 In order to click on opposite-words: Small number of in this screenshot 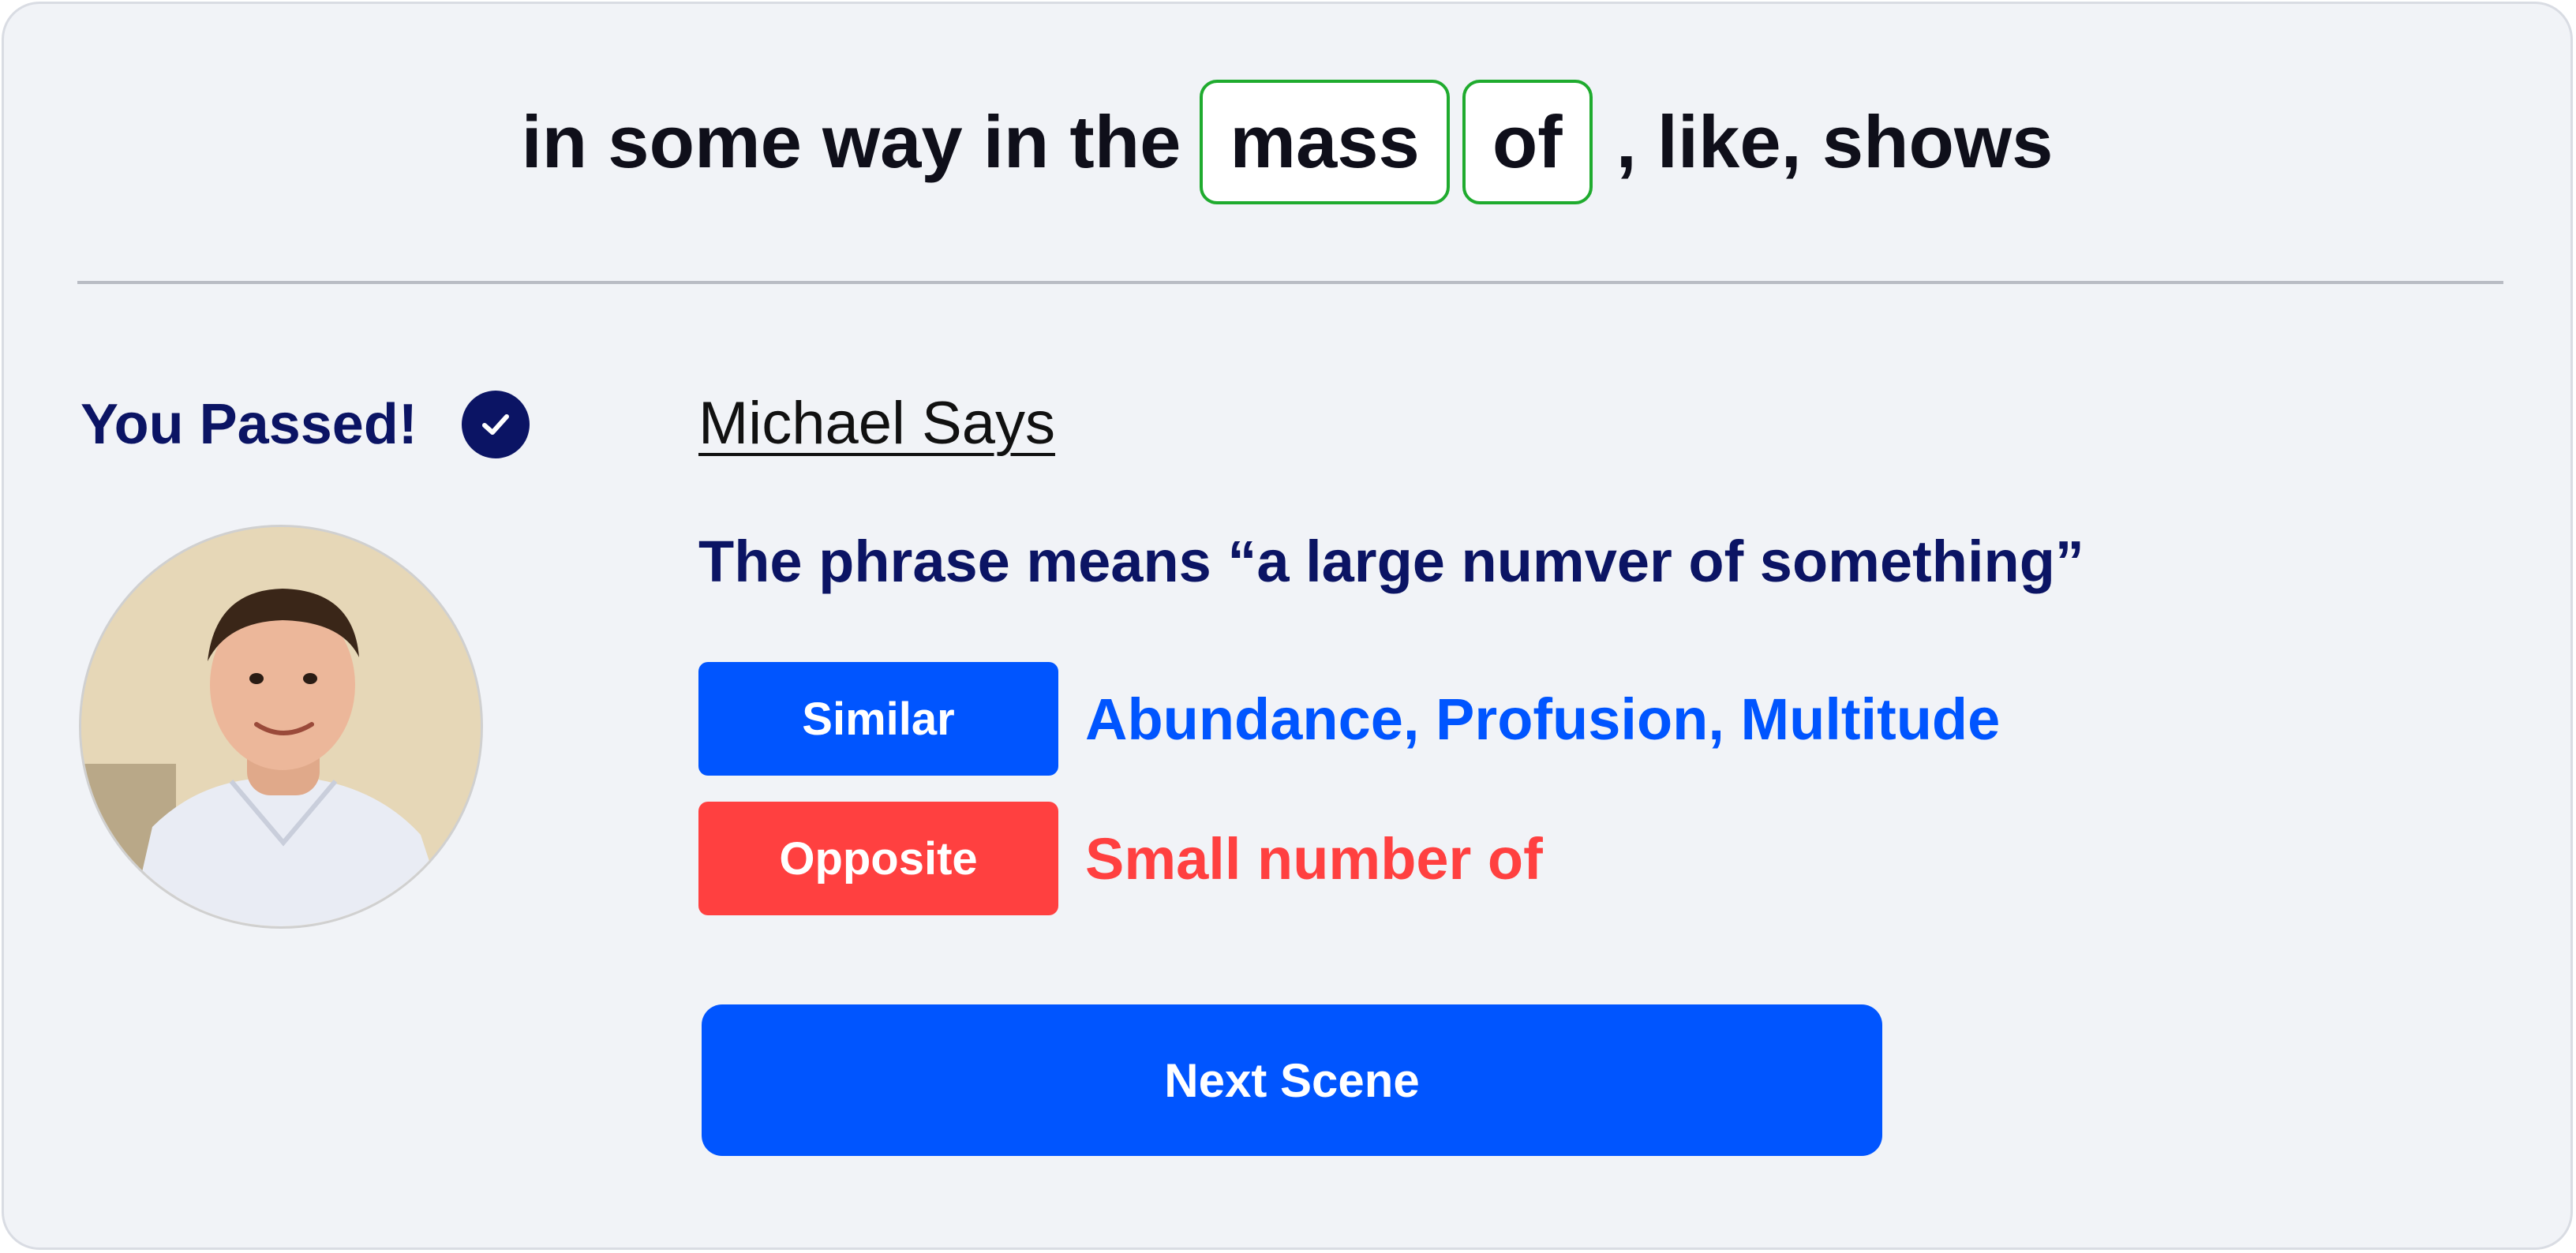, I will do `click(1314, 858)`.